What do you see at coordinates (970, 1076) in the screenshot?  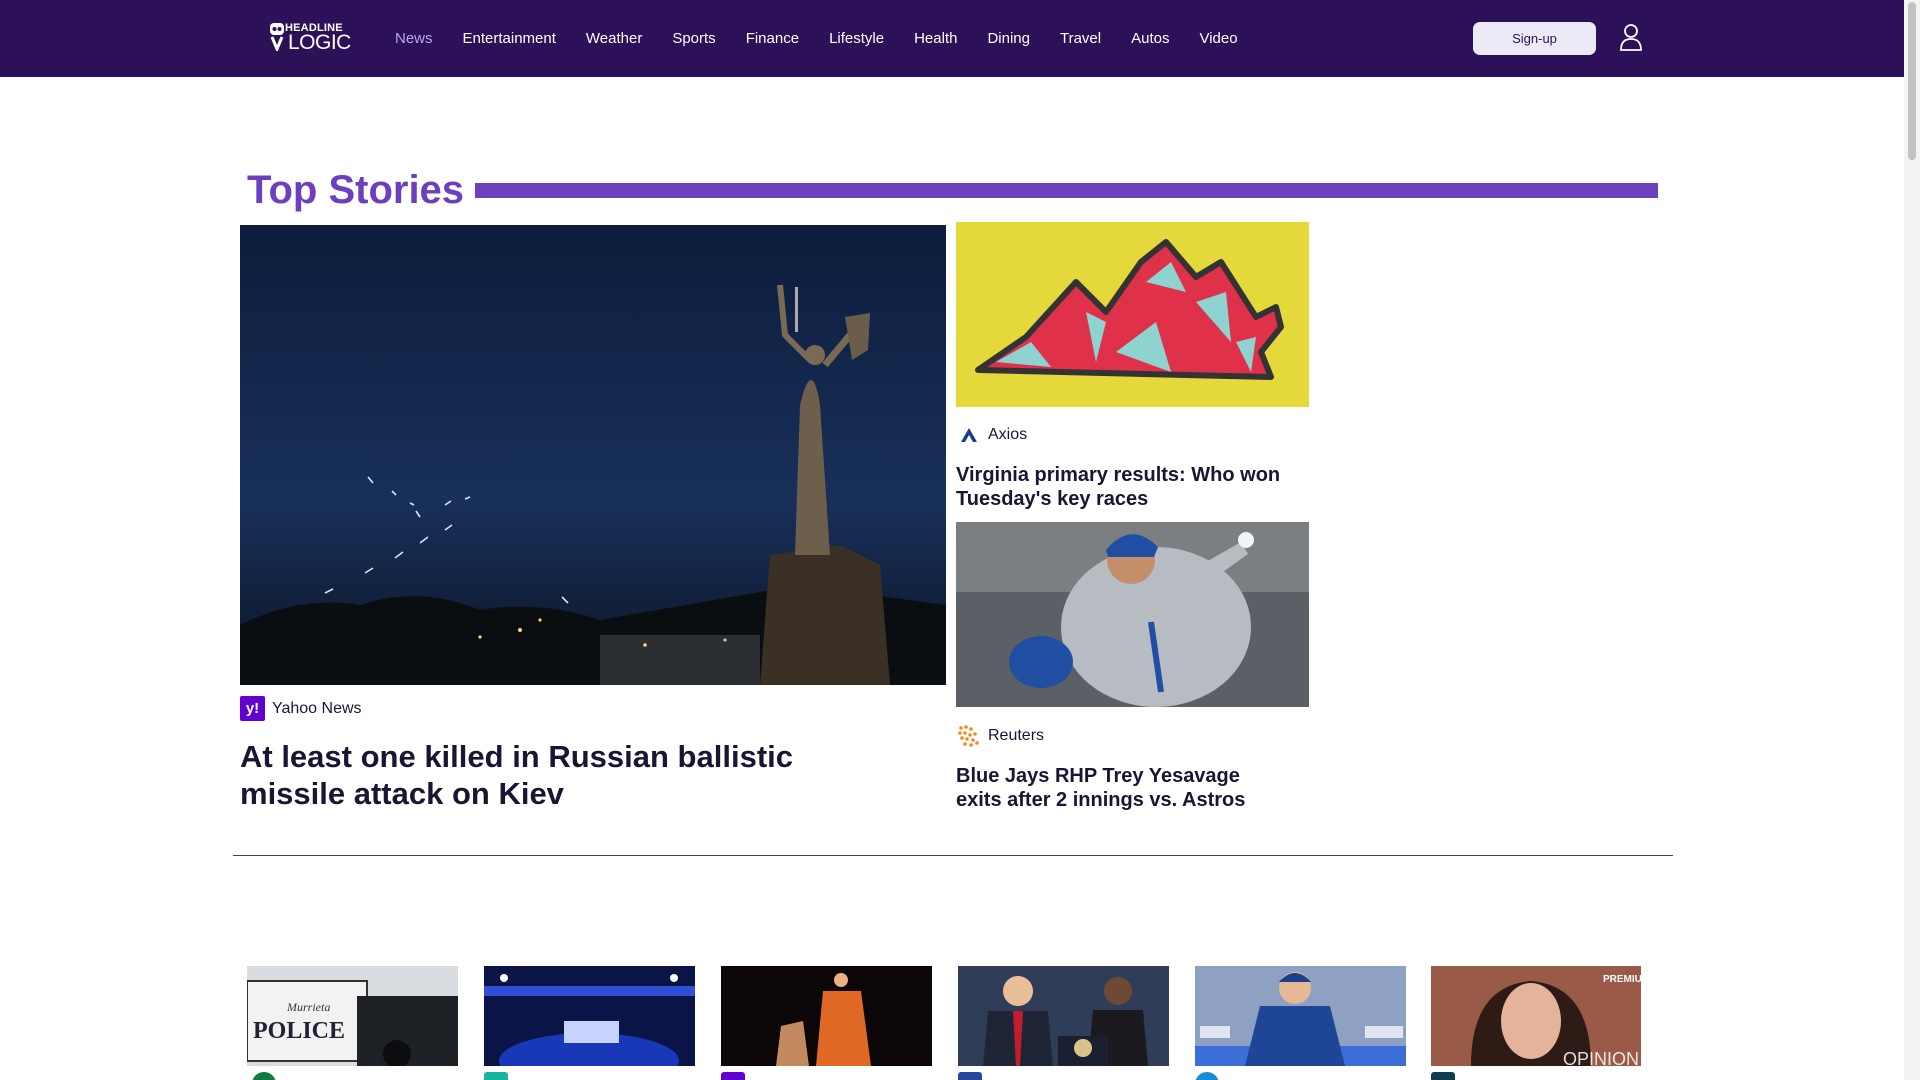 I see `thumb-story-4-source-icon` at bounding box center [970, 1076].